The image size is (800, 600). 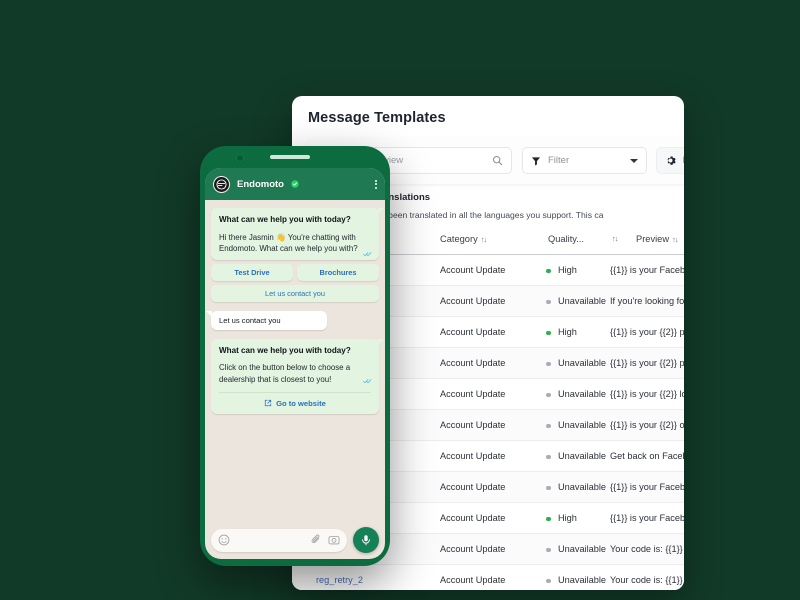 I want to click on column-header-category: Category ↑↓, so click(x=463, y=239).